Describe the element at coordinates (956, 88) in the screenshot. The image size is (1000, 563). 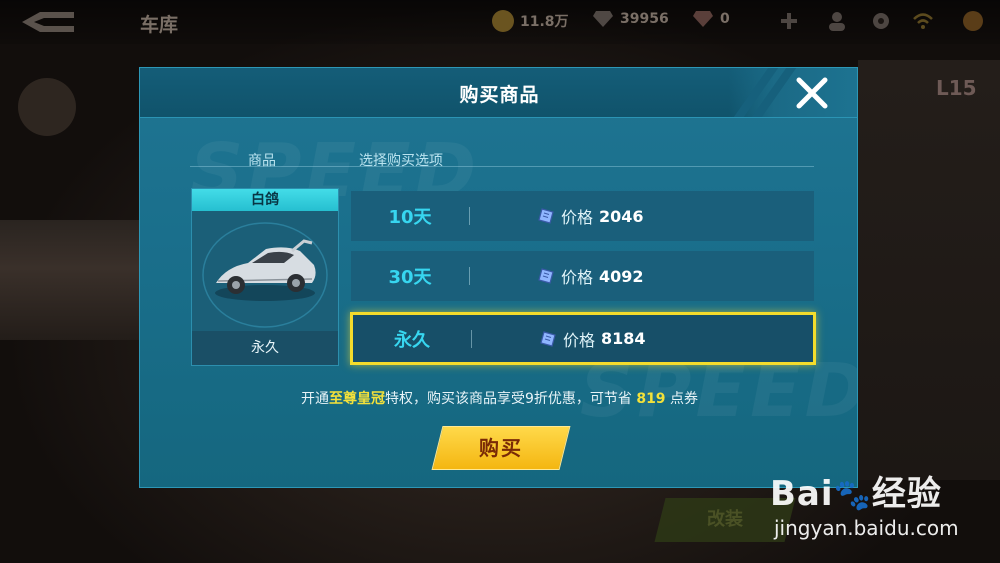
I see `level-badge: L15` at that location.